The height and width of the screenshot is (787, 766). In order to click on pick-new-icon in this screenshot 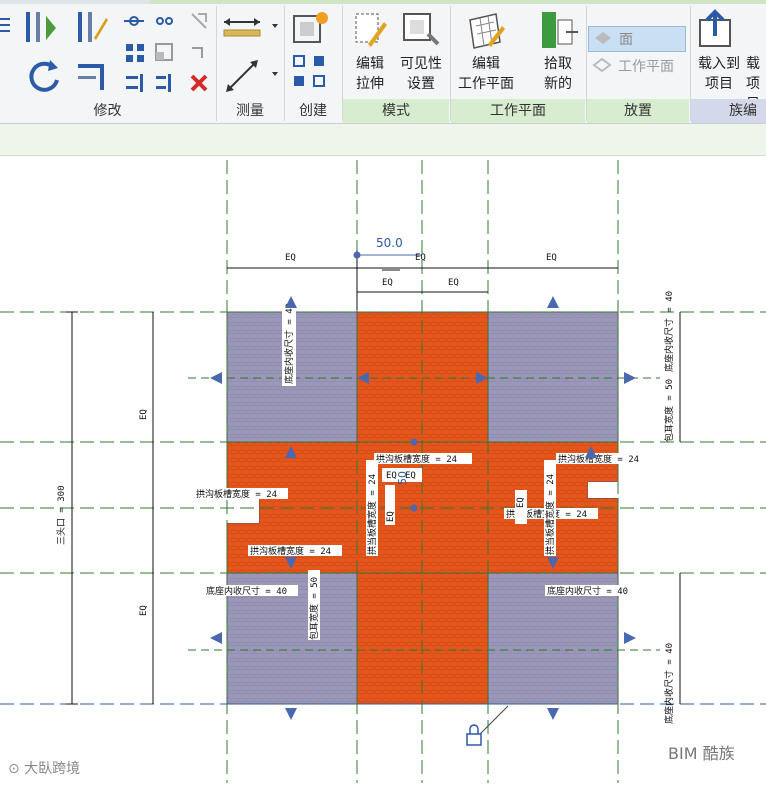, I will do `click(559, 30)`.